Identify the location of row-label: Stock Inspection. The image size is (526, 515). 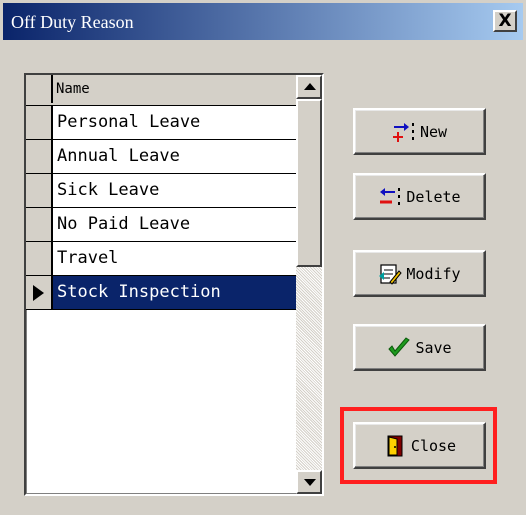
(139, 292).